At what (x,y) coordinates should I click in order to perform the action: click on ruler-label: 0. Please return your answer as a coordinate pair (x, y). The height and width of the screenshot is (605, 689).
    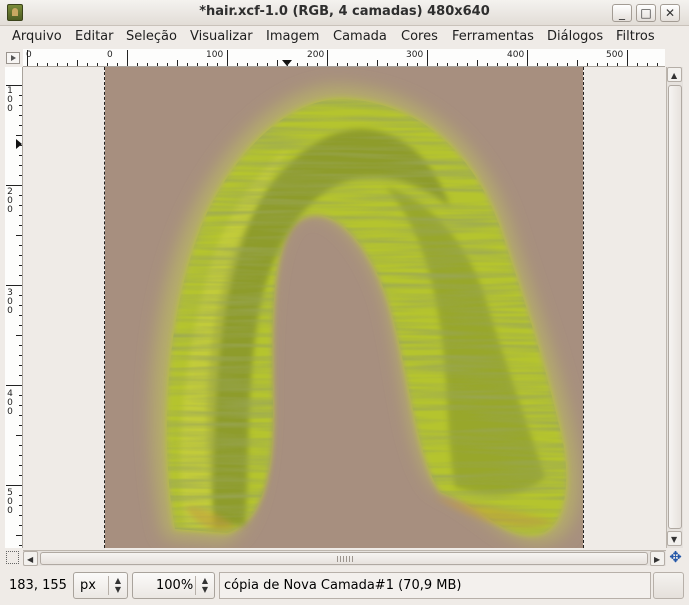
    Looking at the image, I should click on (110, 55).